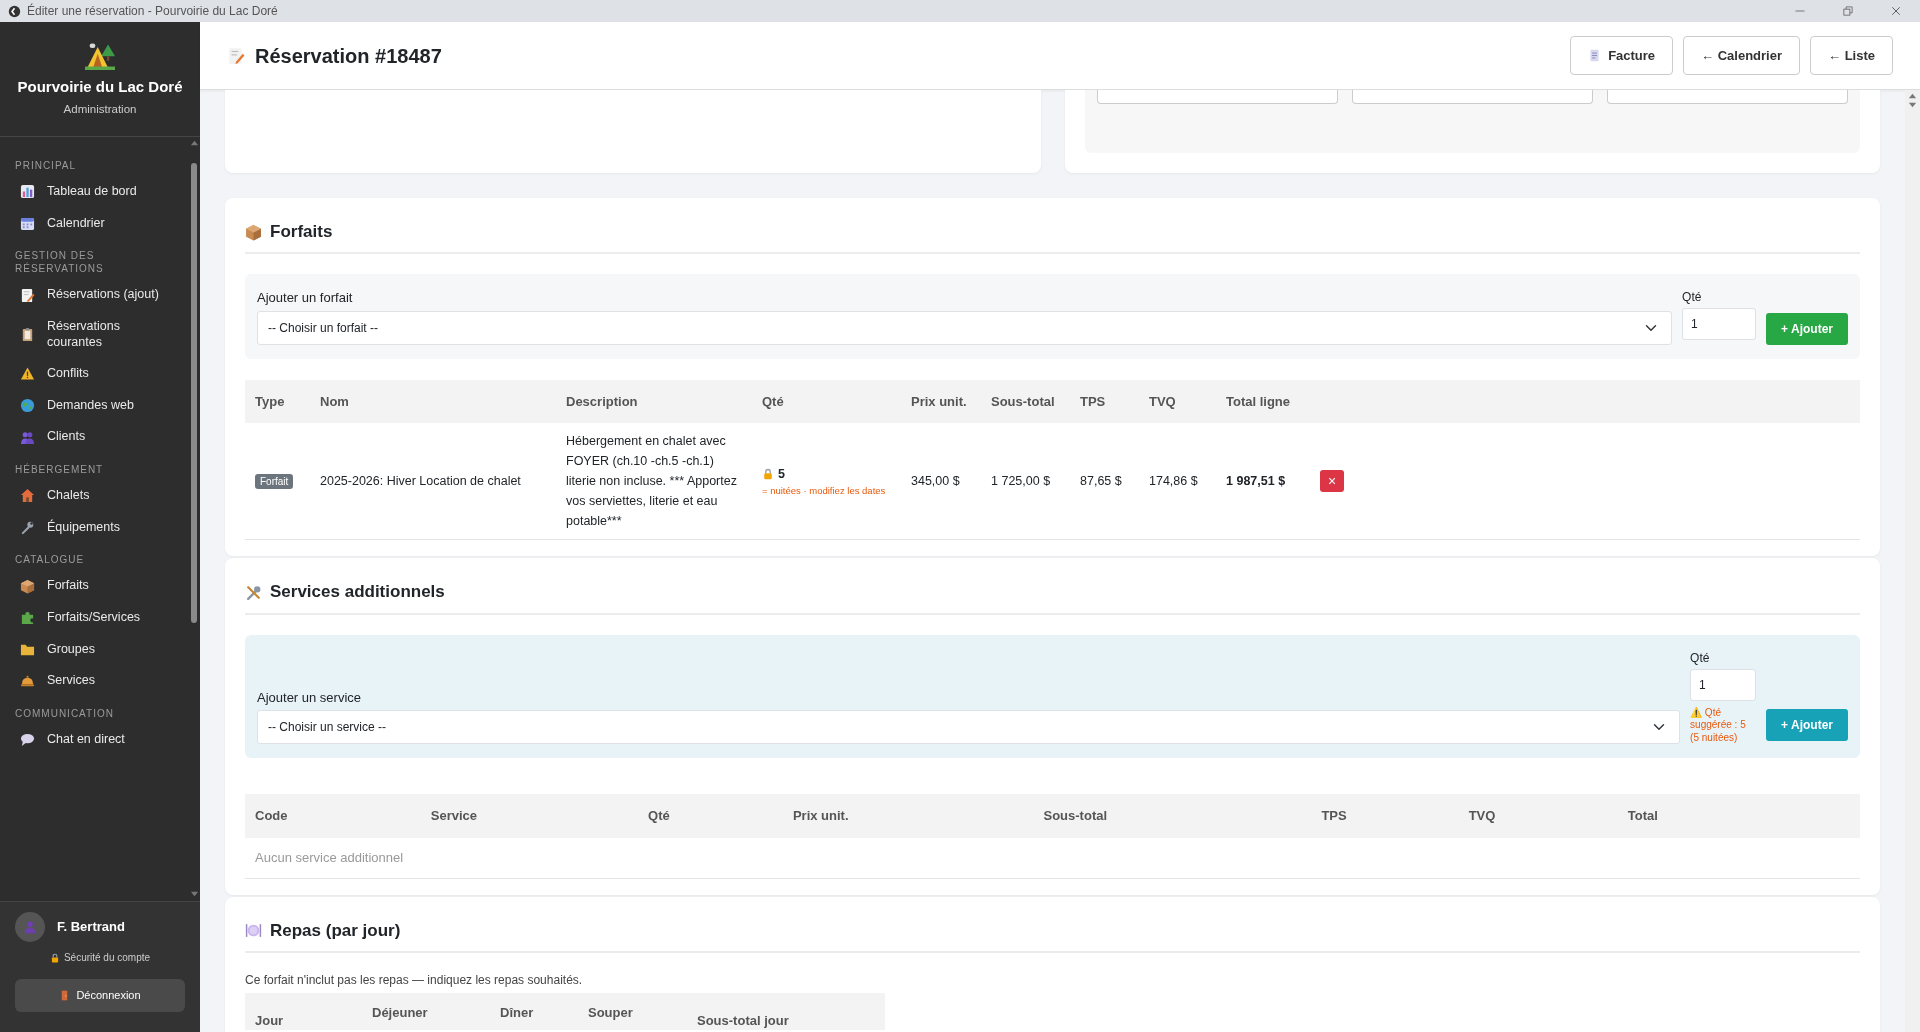 The image size is (1920, 1032). What do you see at coordinates (329, 857) in the screenshot?
I see `empty-message: Aucun service additionnel` at bounding box center [329, 857].